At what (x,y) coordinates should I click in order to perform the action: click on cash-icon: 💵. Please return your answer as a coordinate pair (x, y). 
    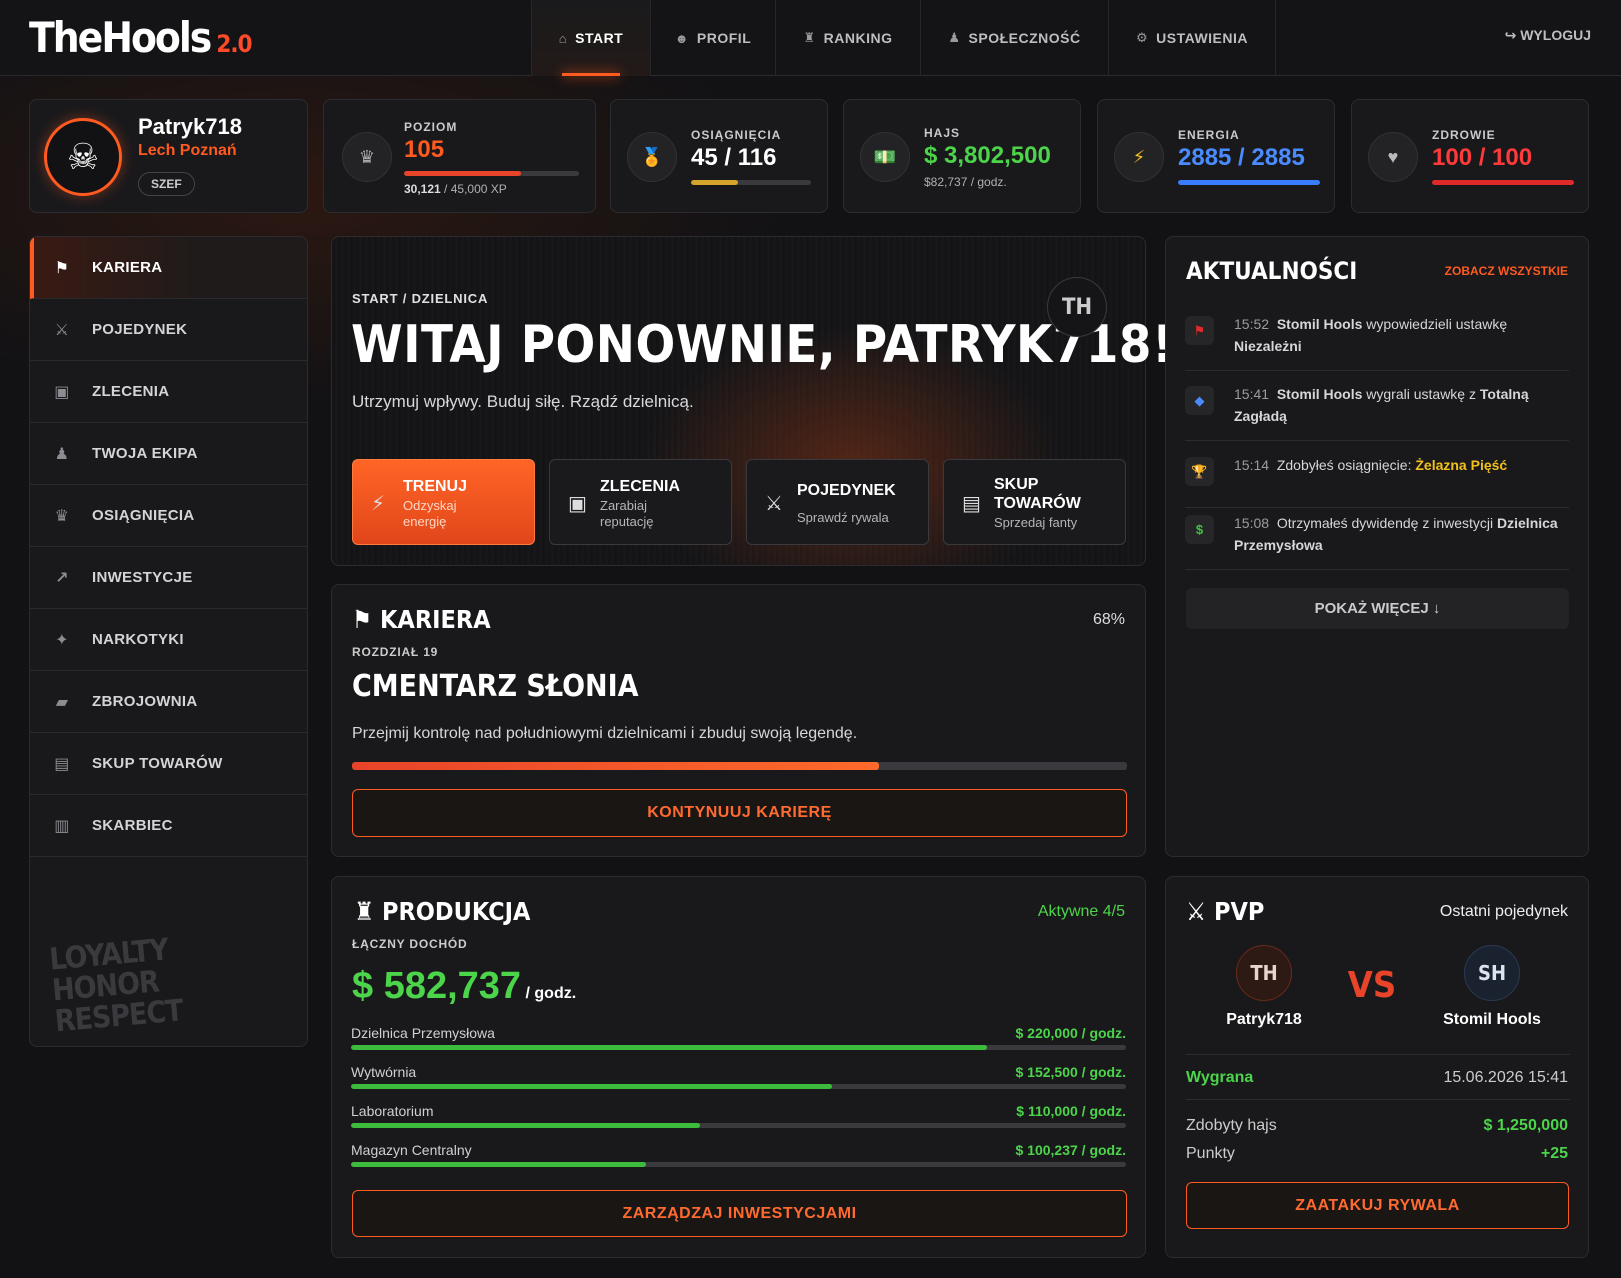
    Looking at the image, I should click on (885, 157).